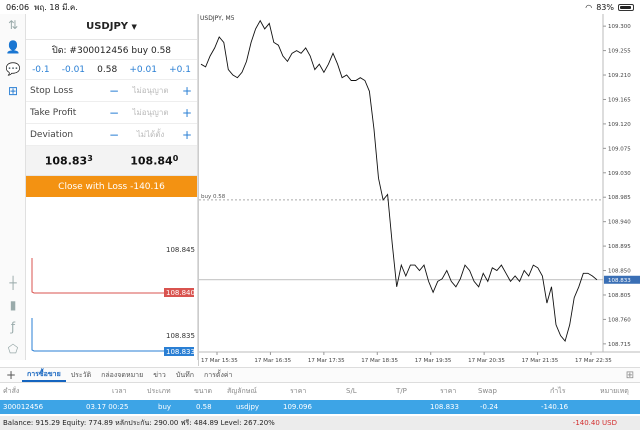 This screenshot has height=447, width=640. I want to click on col-time: เวลา, so click(119, 390).